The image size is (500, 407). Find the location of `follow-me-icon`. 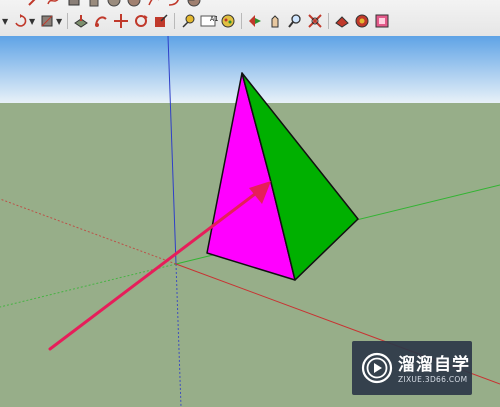

follow-me-icon is located at coordinates (101, 21).